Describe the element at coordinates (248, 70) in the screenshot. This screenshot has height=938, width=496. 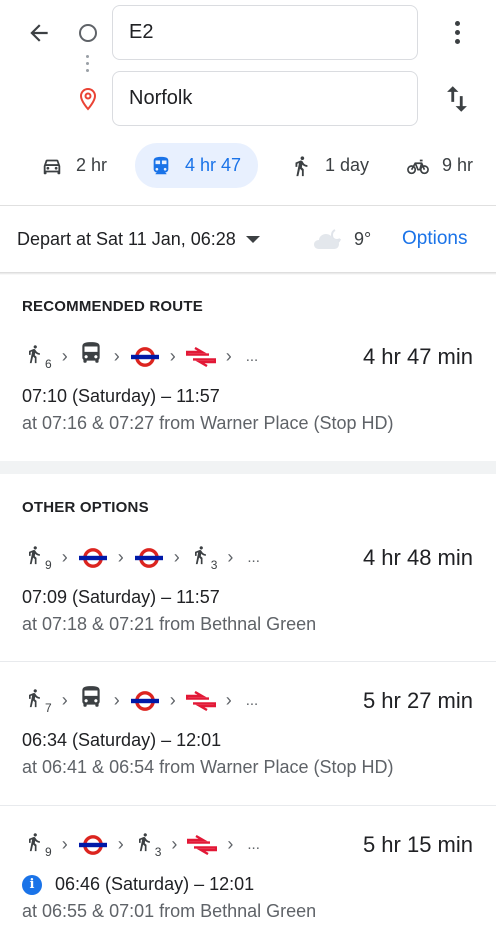
I see `directions-header: E2 Norfolk` at that location.